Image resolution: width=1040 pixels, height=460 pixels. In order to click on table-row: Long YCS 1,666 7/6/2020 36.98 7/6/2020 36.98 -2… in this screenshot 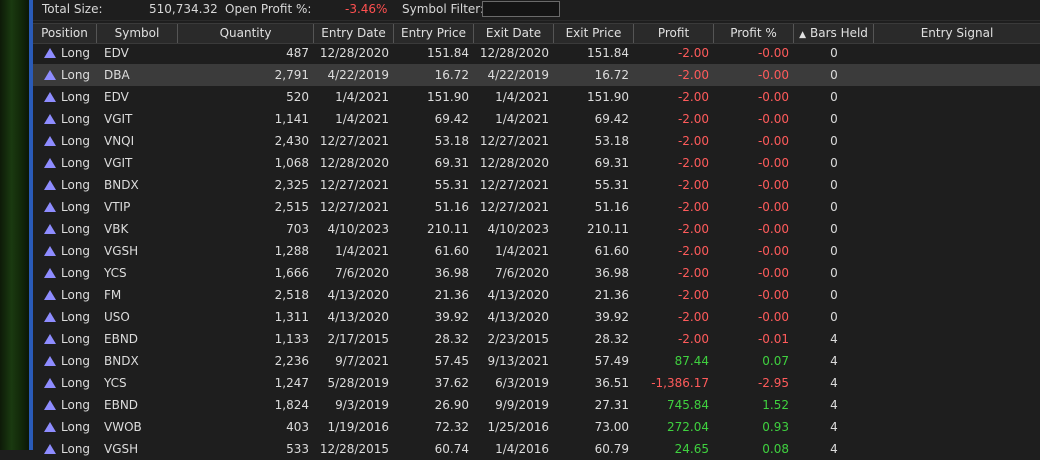, I will do `click(536, 273)`.